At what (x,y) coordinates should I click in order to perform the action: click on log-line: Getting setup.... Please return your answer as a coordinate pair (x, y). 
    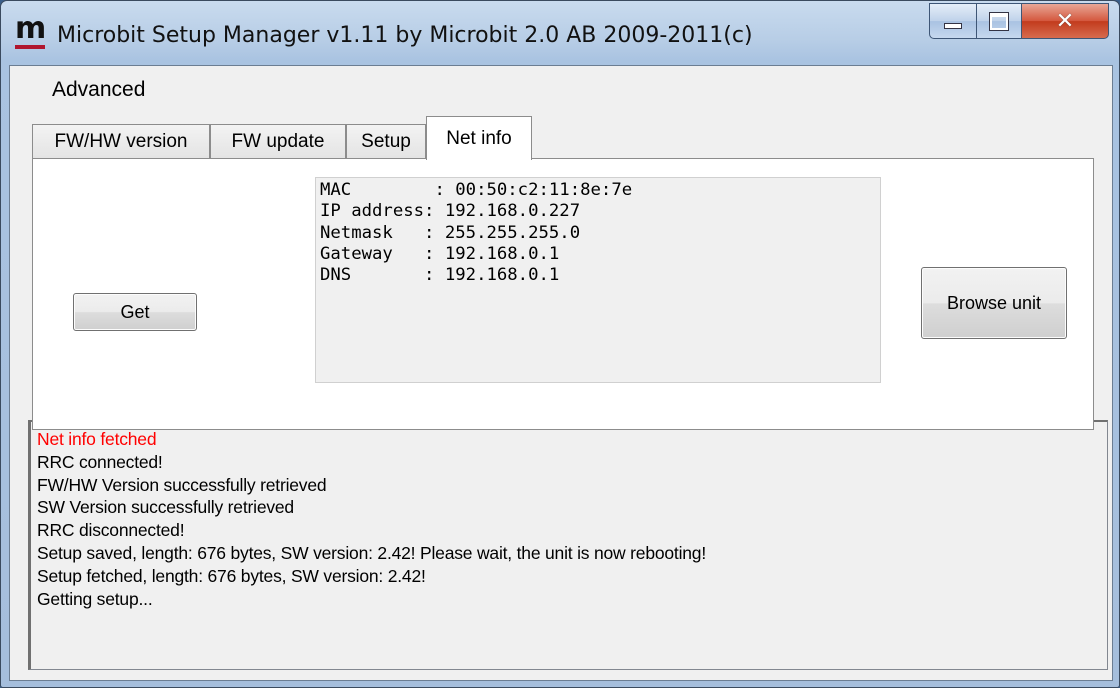
    Looking at the image, I should click on (95, 598).